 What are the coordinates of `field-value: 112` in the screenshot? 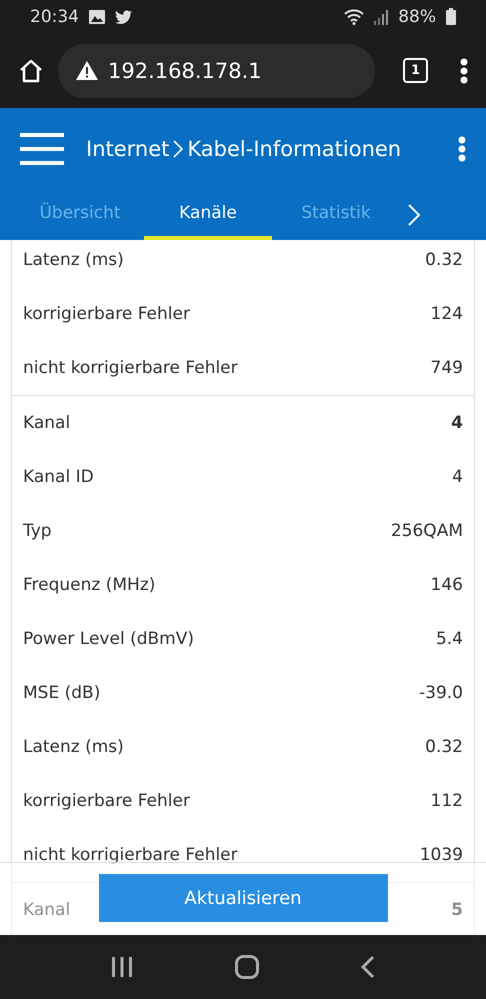 It's located at (446, 801).